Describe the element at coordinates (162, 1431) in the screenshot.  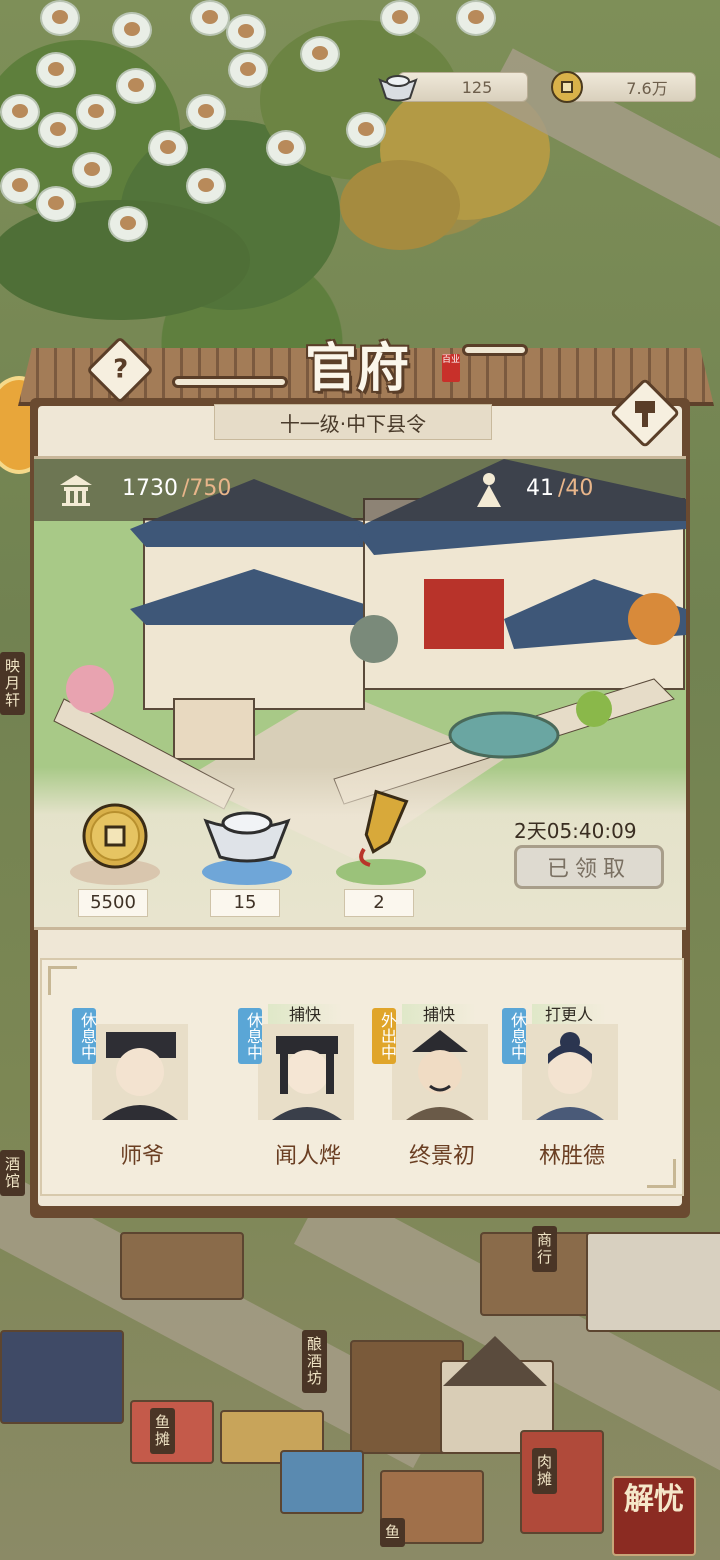
I see `shop-sign-fish-stall: 鱼摊` at that location.